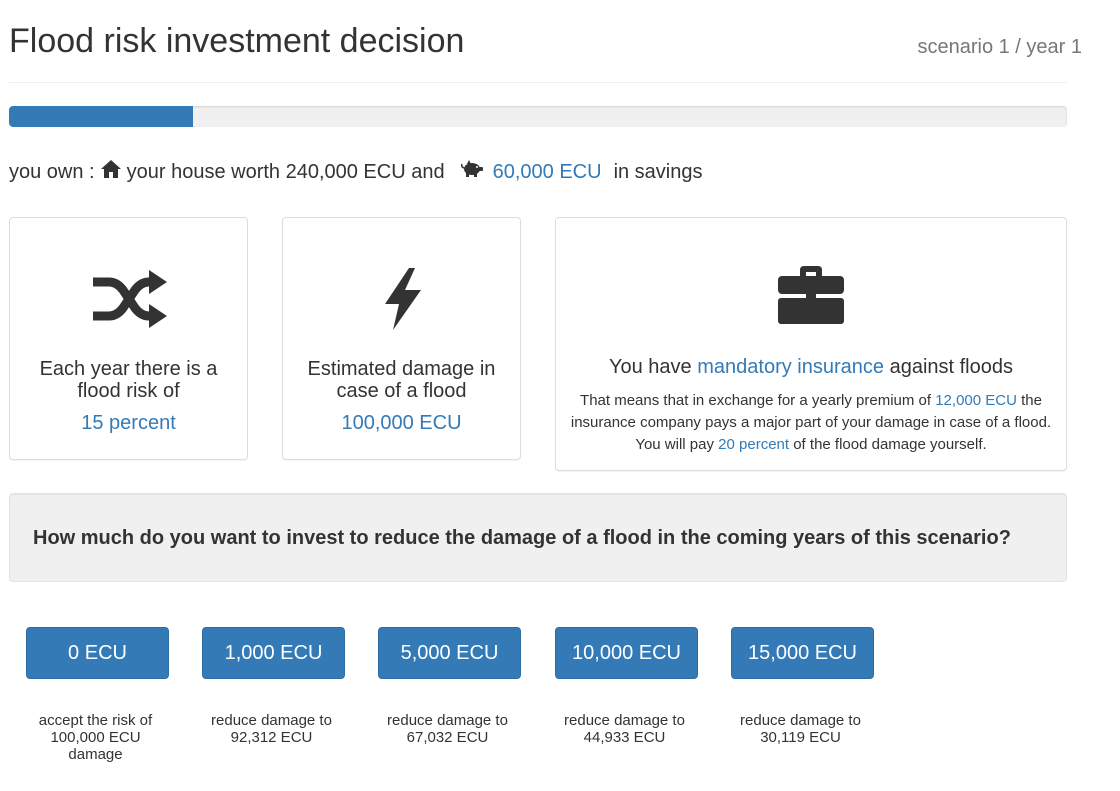  I want to click on savings-value: 60,000 ECU, so click(547, 171).